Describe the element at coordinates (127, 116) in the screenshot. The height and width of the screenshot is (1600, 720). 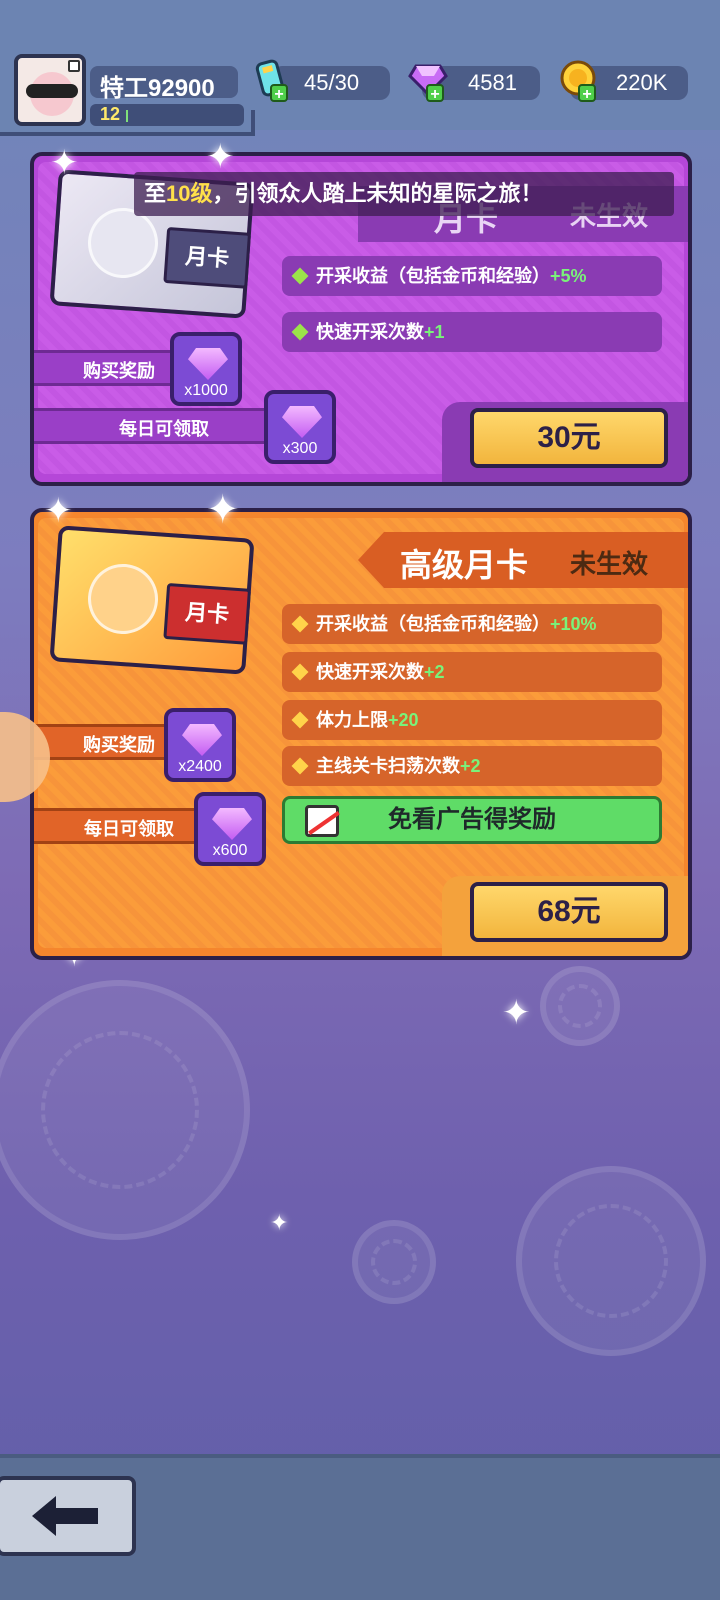
I see `level-progress-bar` at that location.